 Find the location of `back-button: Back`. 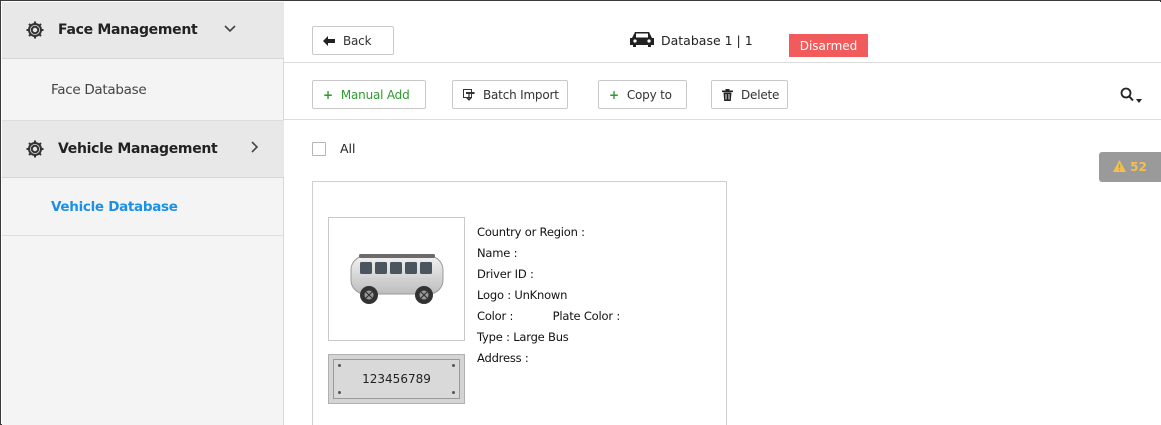

back-button: Back is located at coordinates (353, 40).